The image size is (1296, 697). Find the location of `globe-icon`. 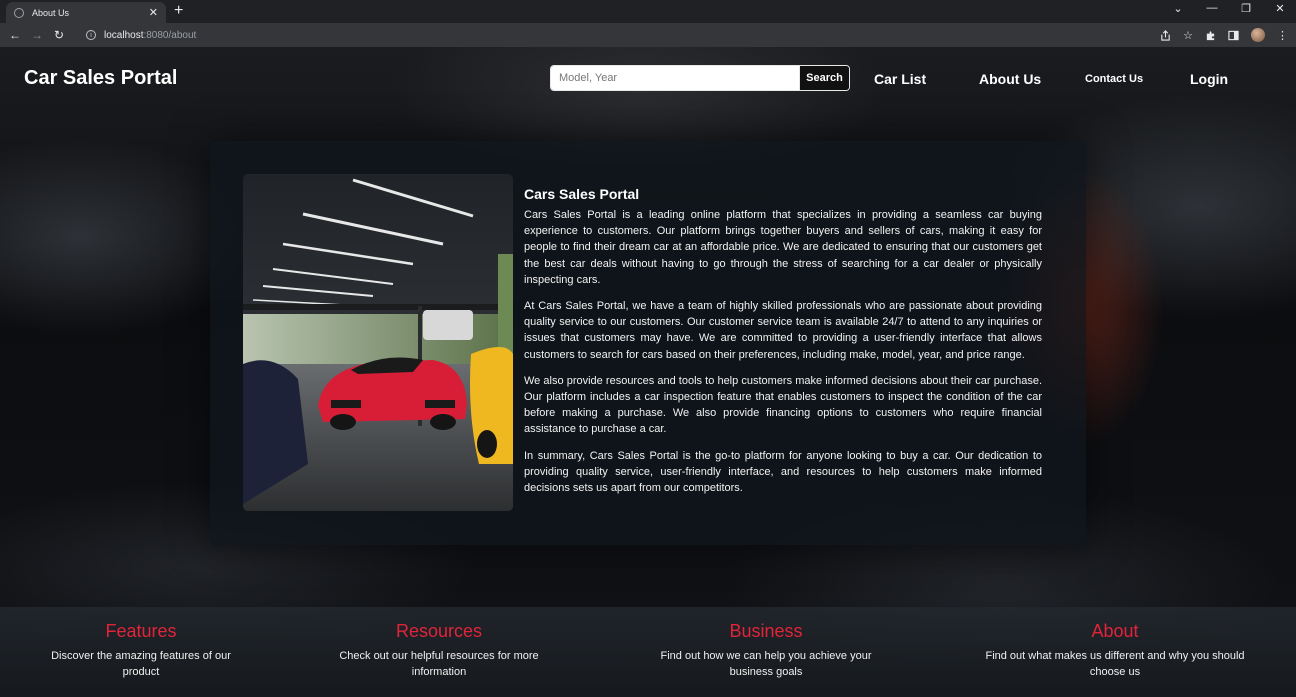

globe-icon is located at coordinates (19, 12).